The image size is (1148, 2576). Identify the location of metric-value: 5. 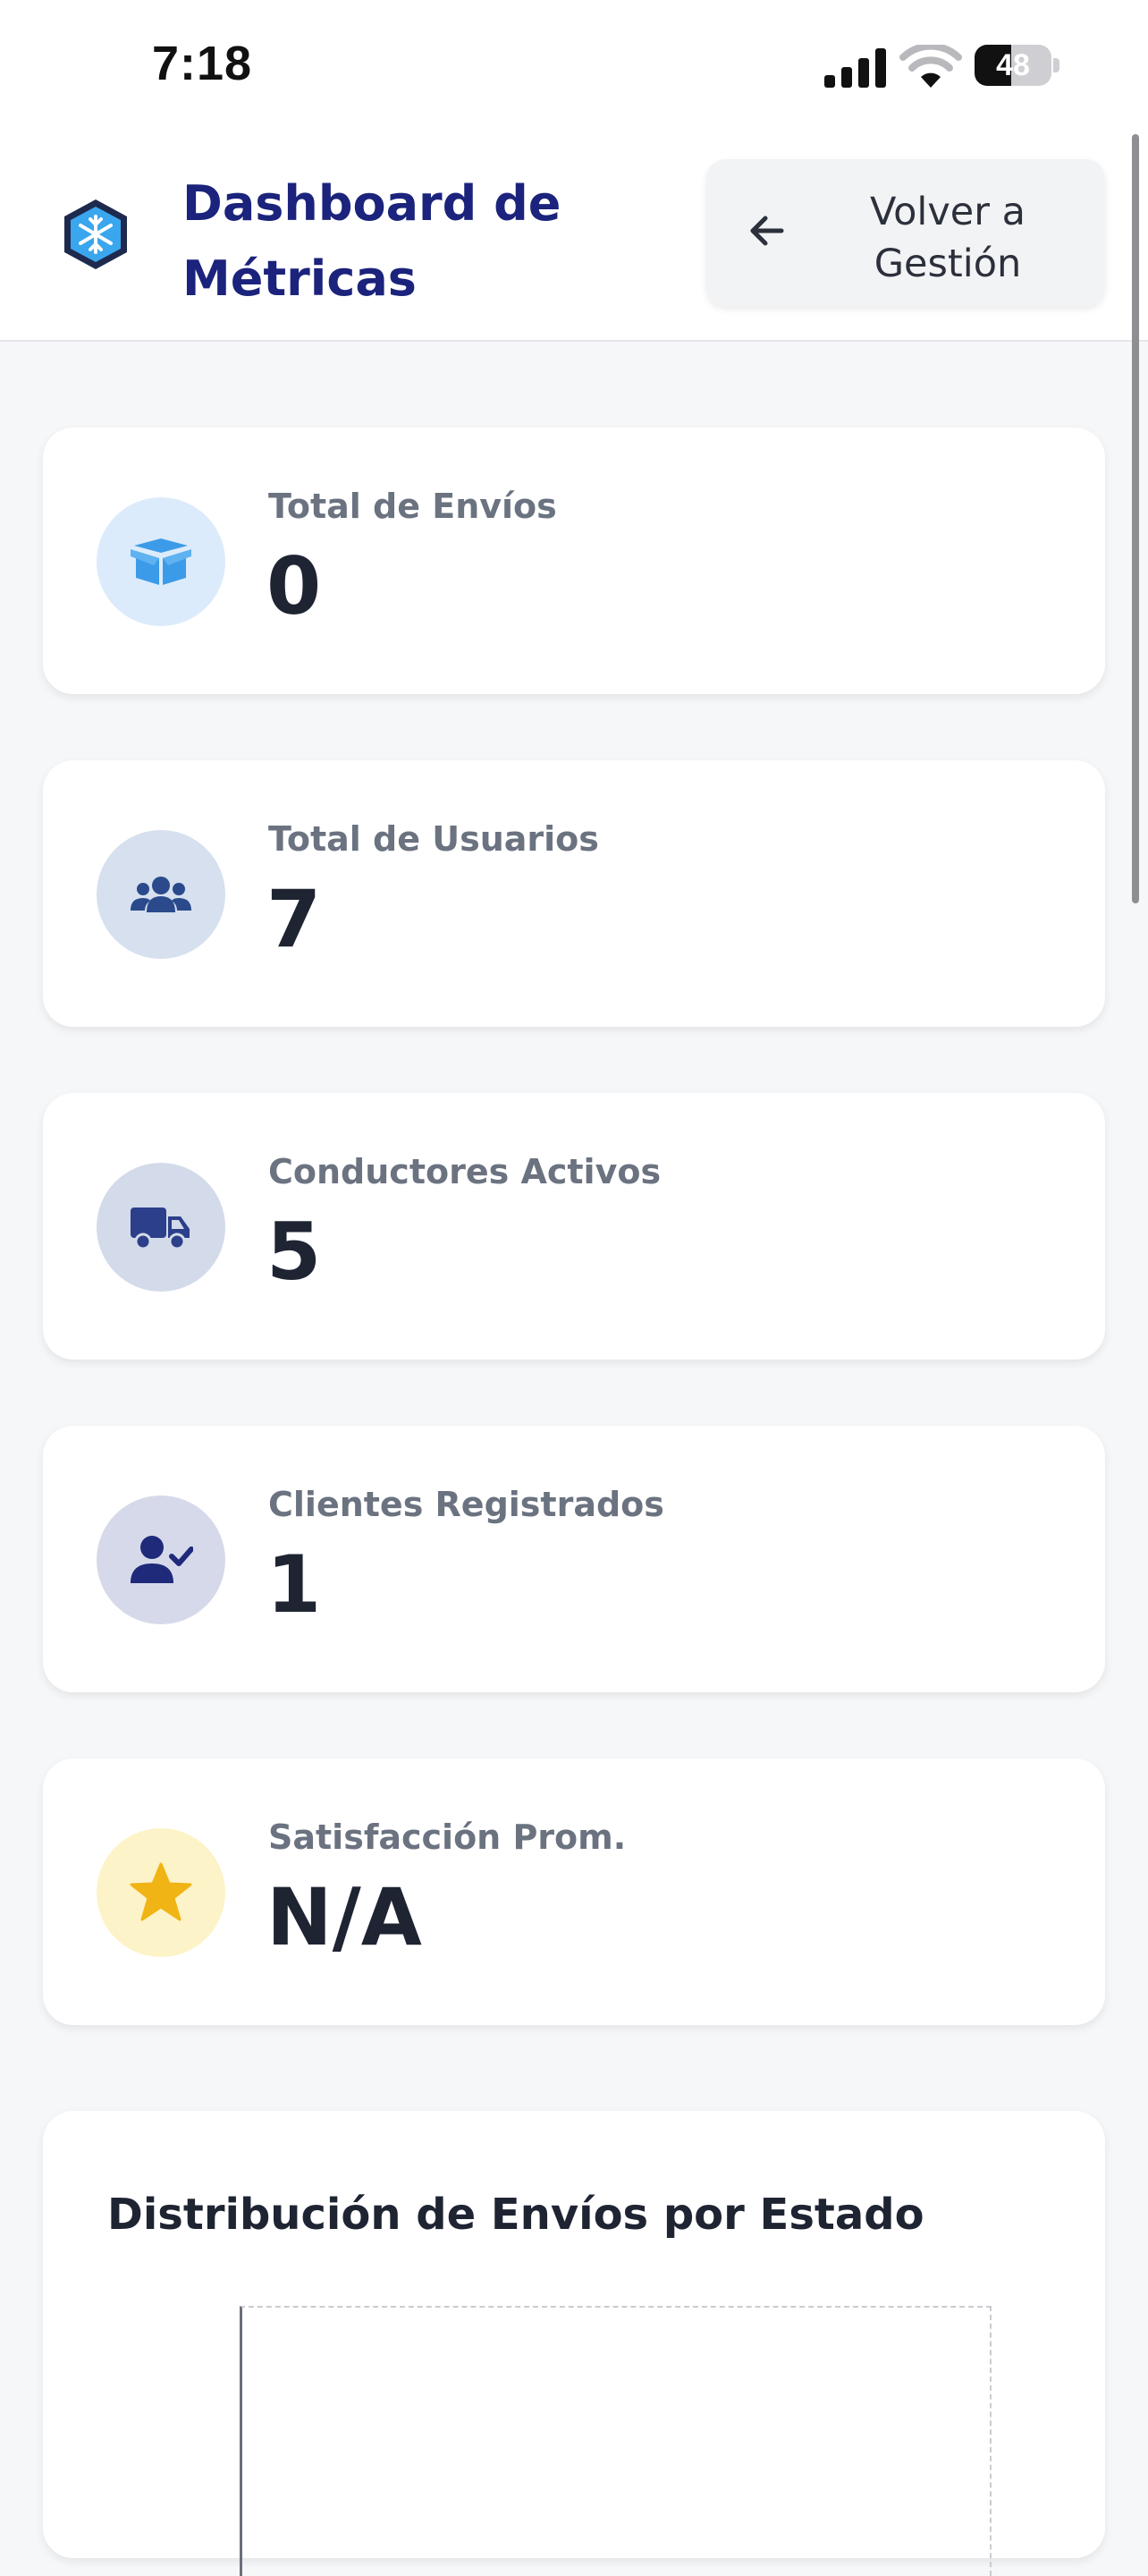
(294, 1252).